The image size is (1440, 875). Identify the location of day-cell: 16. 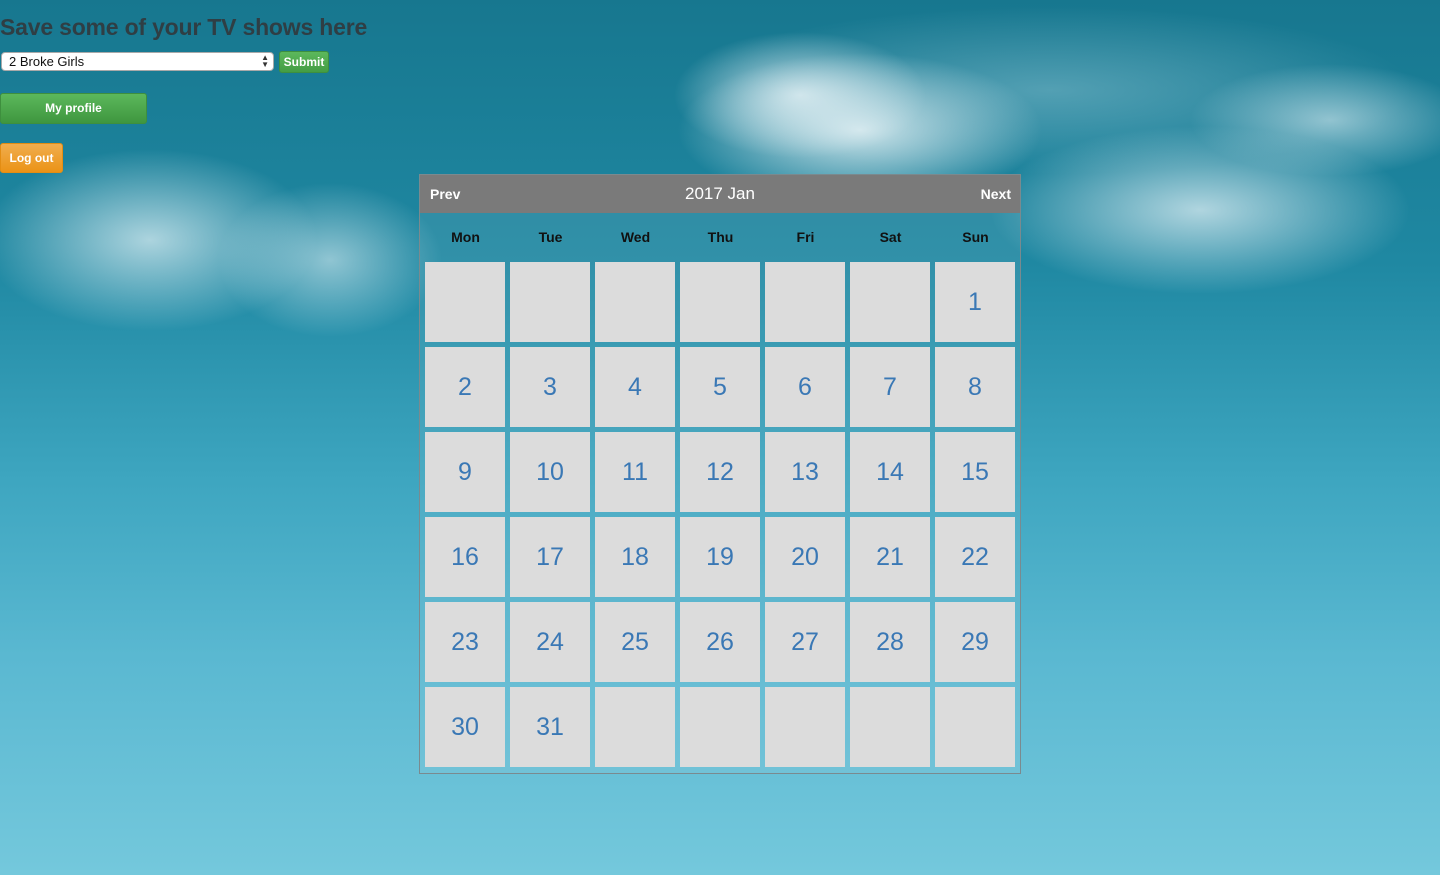
(465, 557).